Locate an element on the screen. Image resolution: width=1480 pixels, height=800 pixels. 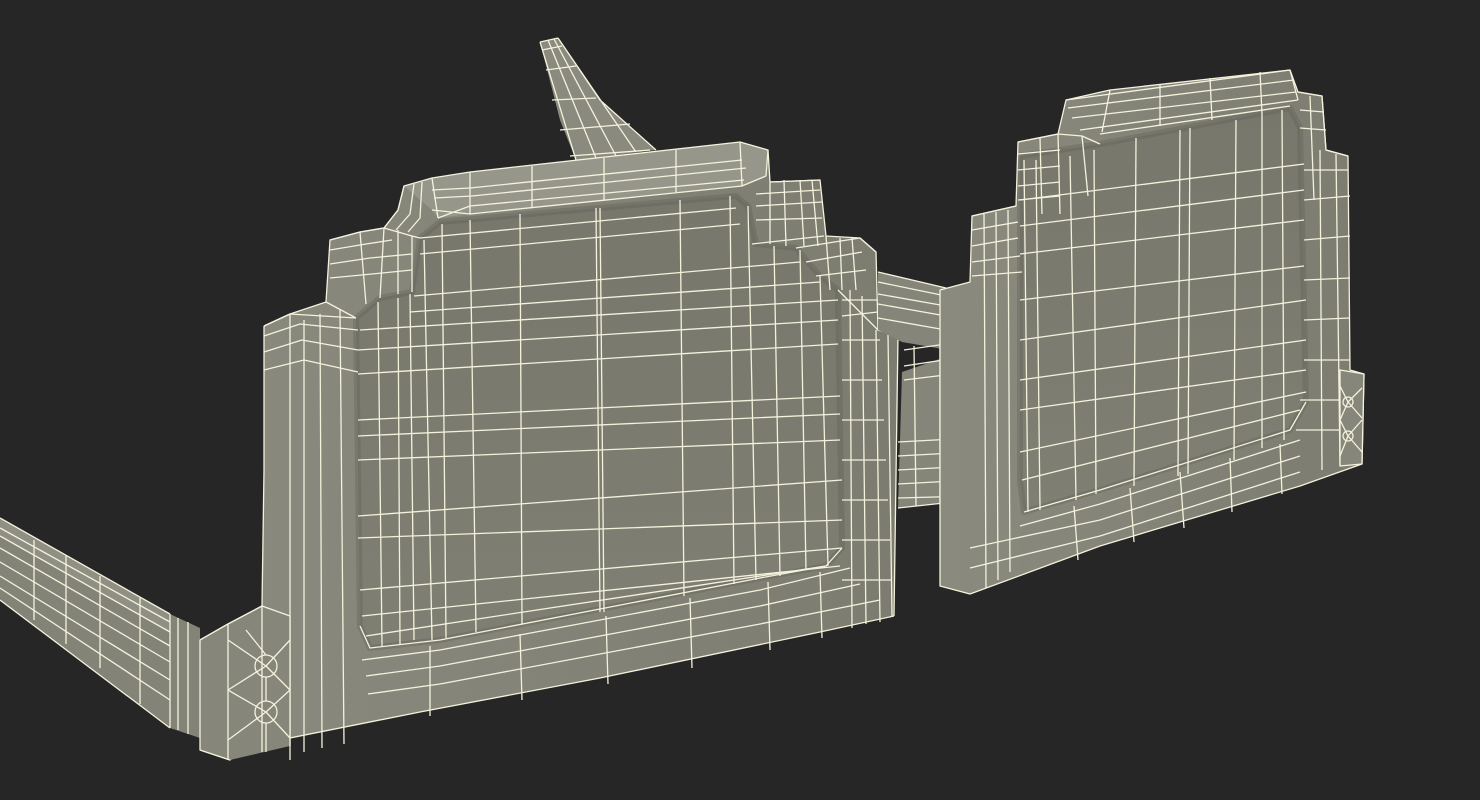
left-temple-arm is located at coordinates (100, 627).